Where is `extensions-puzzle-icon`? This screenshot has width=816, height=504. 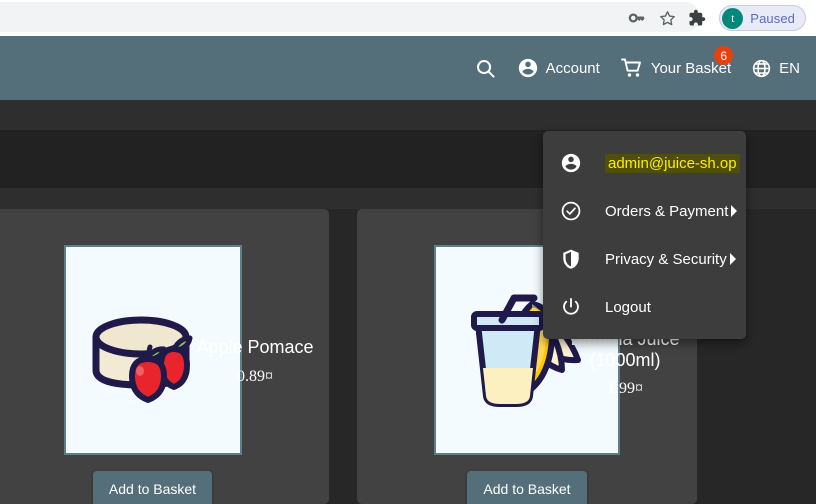 extensions-puzzle-icon is located at coordinates (697, 18).